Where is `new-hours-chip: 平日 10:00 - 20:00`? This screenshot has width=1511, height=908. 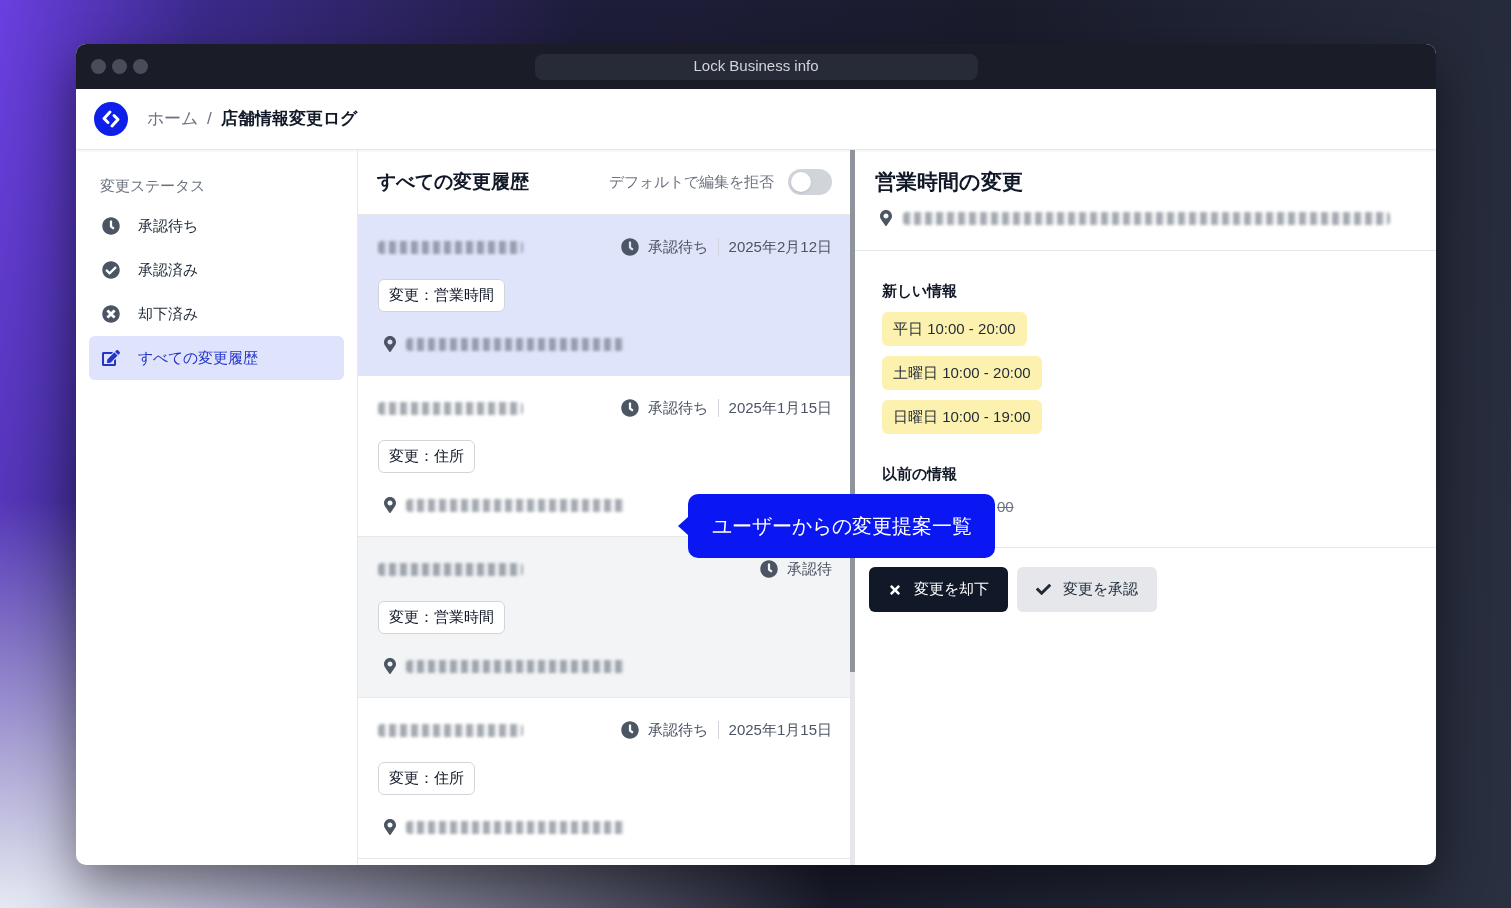
new-hours-chip: 平日 10:00 - 20:00 is located at coordinates (954, 329).